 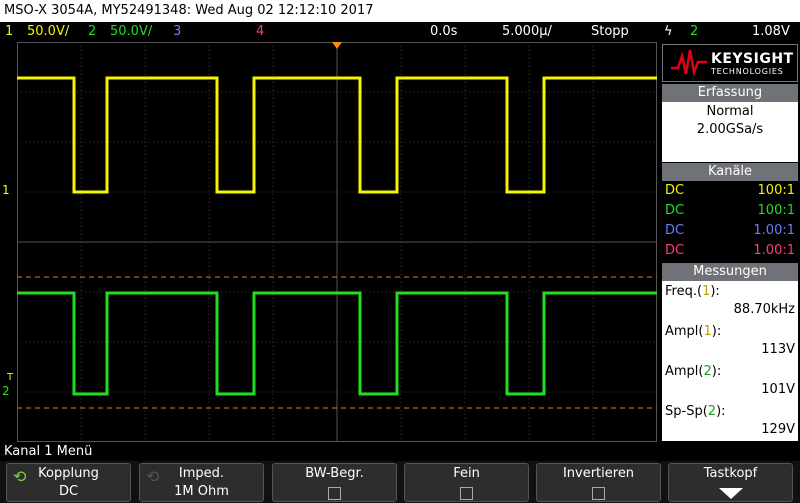 What do you see at coordinates (201, 482) in the screenshot?
I see `impedance-softkey: ⟲ Imped. 1M Ohm` at bounding box center [201, 482].